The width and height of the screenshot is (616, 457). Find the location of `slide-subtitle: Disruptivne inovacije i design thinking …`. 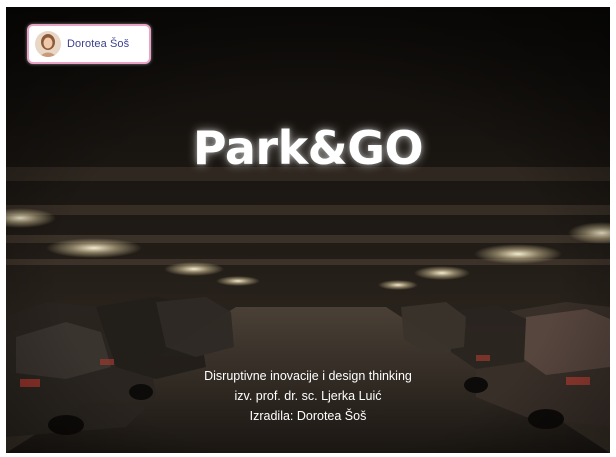

slide-subtitle: Disruptivne inovacije i design thinking … is located at coordinates (308, 396).